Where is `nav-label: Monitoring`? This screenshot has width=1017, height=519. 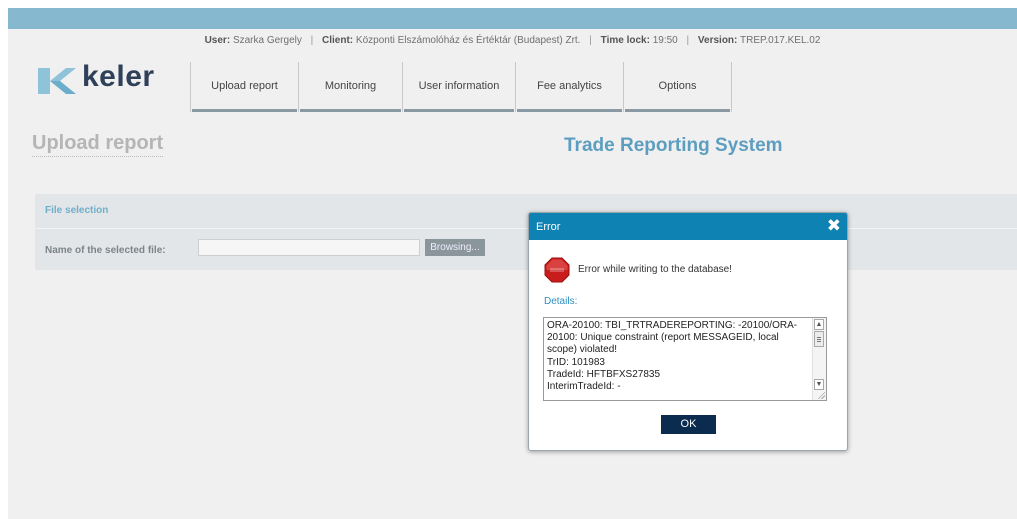 nav-label: Monitoring is located at coordinates (350, 86).